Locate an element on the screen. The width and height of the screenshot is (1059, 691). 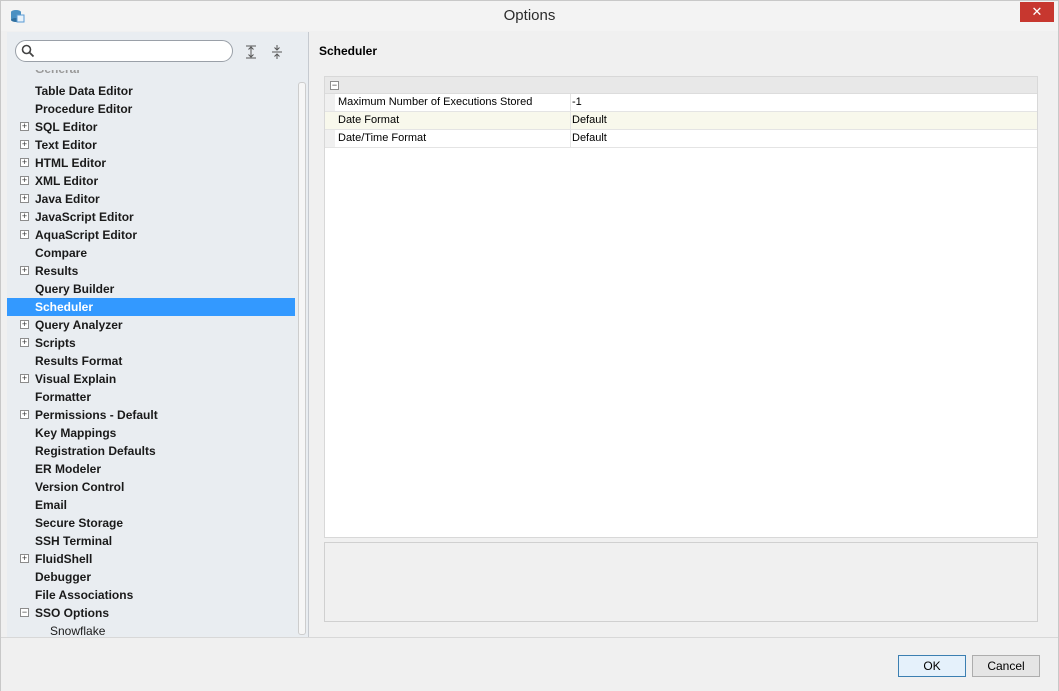
tree-item-label: Debugger is located at coordinates (63, 577).